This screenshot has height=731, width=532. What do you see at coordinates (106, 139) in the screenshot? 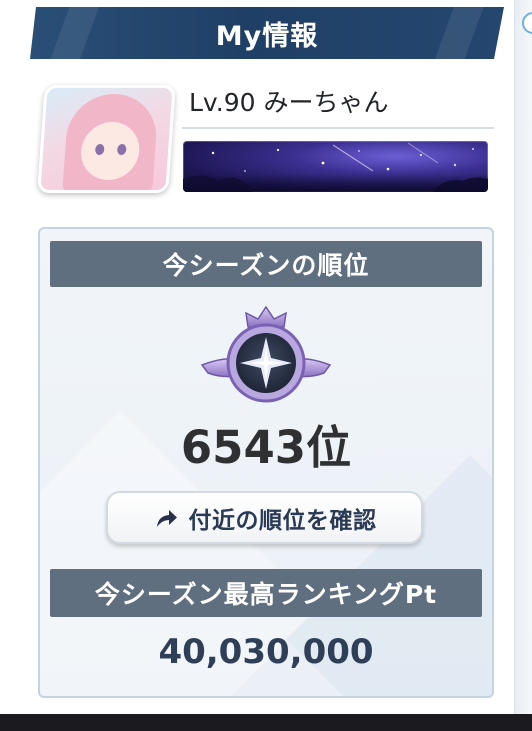
I see `player-avatar` at bounding box center [106, 139].